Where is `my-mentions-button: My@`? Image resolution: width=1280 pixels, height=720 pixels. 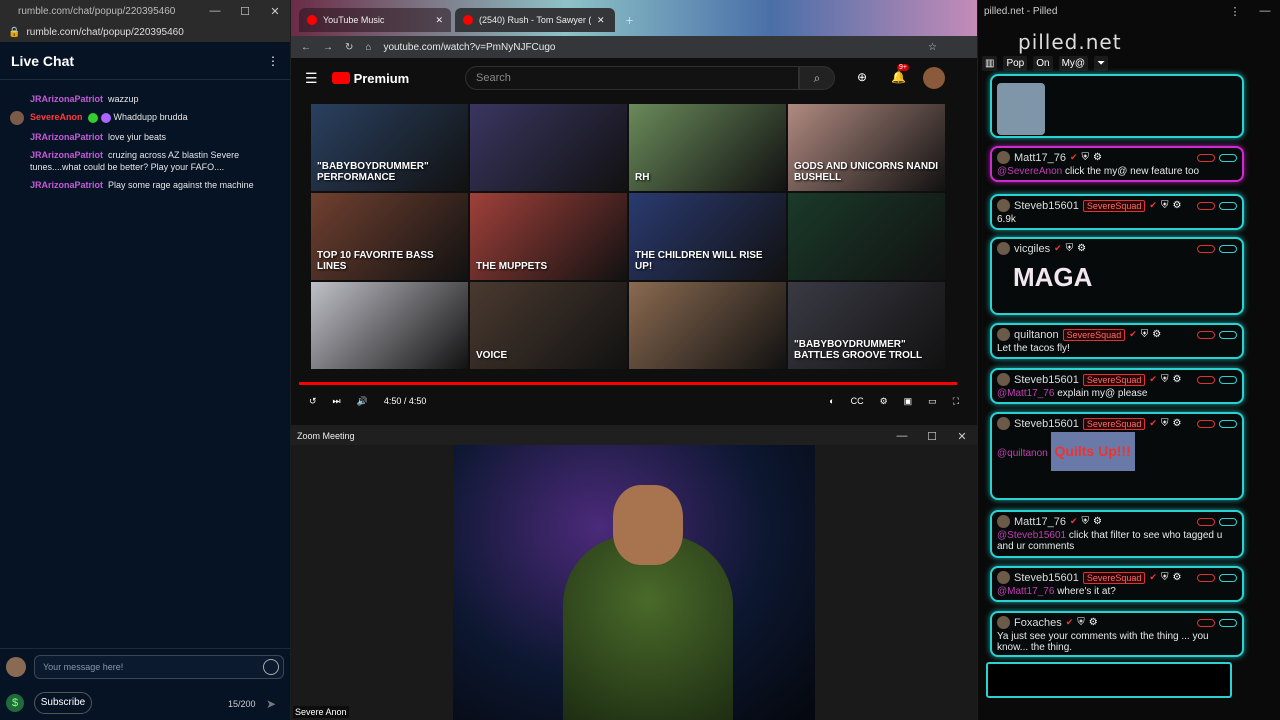
my-mentions-button: My@ is located at coordinates (1073, 63).